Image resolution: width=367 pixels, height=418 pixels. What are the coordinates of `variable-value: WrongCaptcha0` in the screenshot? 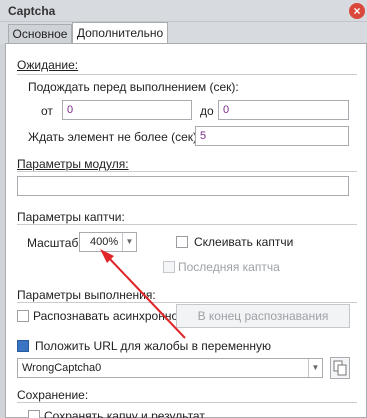 It's located at (62, 368).